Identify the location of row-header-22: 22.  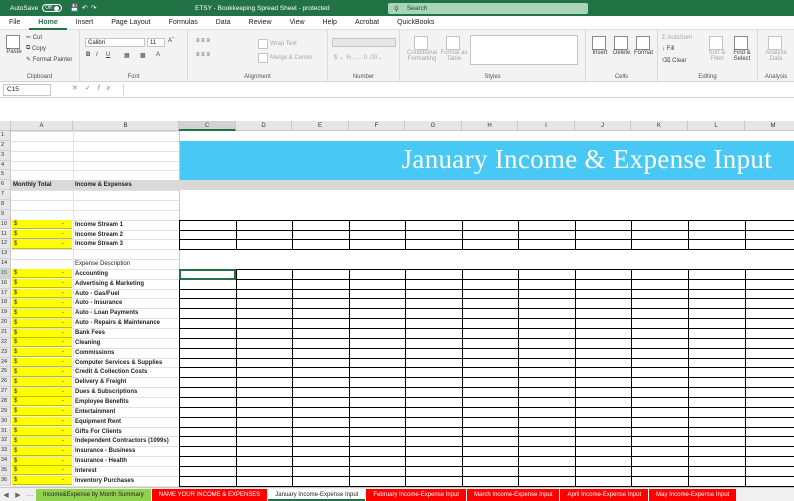
(5, 342).